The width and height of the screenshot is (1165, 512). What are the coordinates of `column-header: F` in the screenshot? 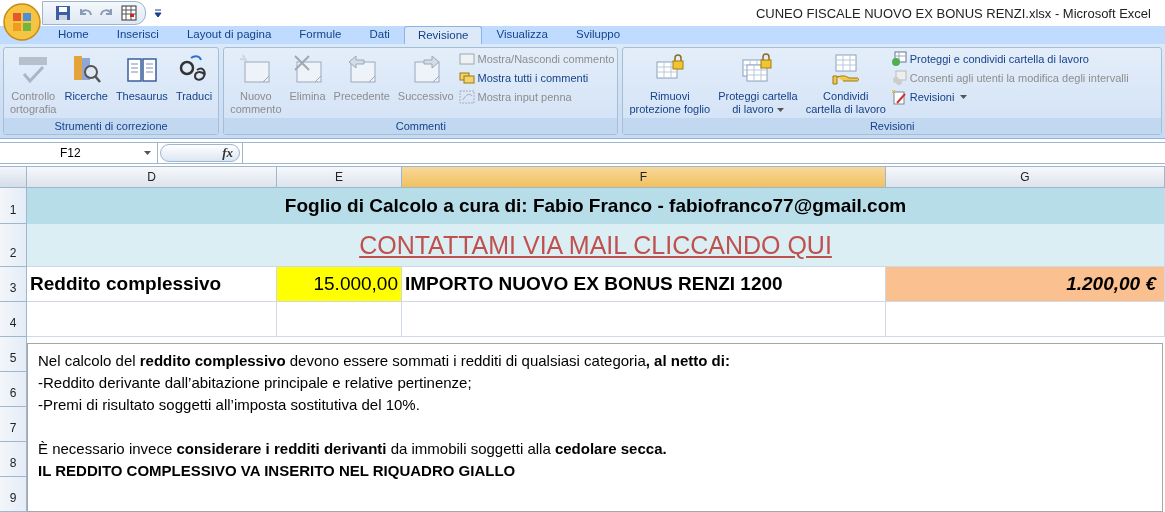 It's located at (644, 177).